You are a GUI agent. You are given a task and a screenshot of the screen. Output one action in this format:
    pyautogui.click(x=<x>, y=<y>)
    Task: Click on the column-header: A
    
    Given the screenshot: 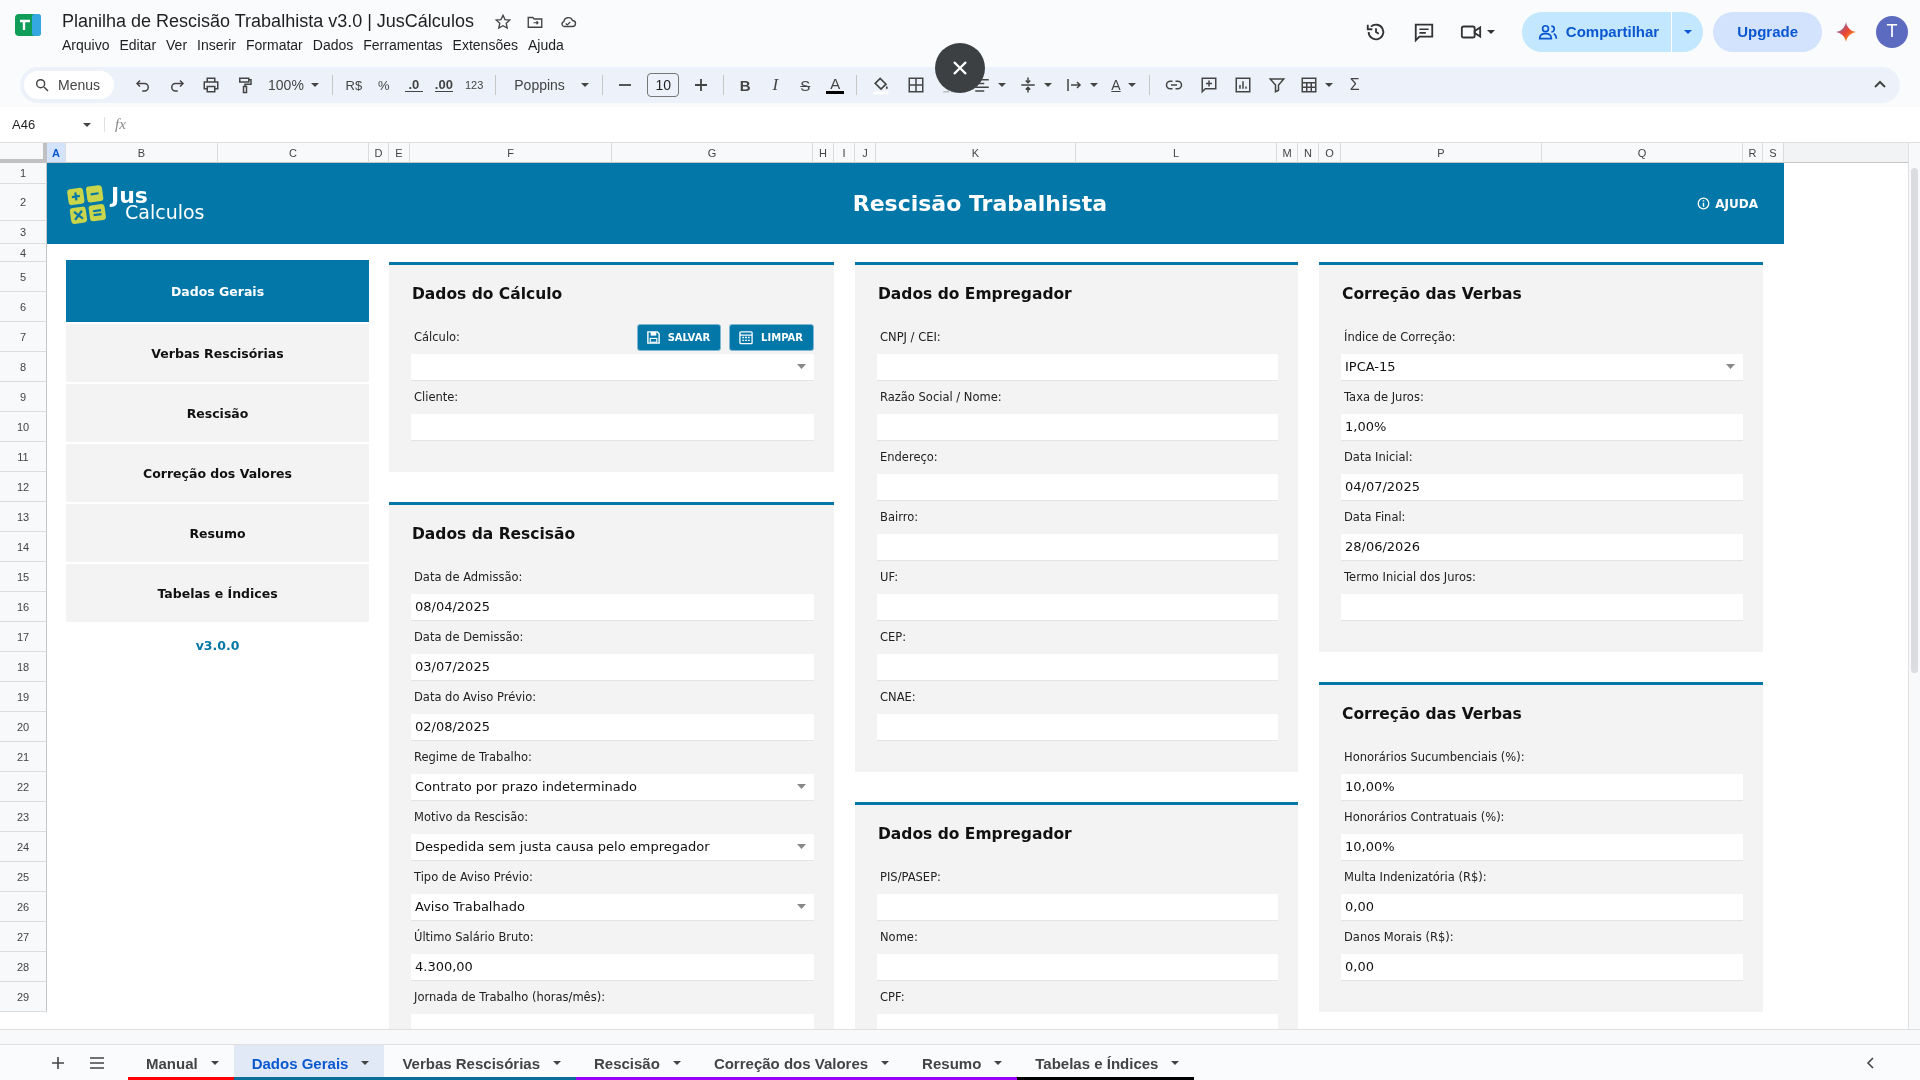 What is the action you would take?
    pyautogui.click(x=56, y=153)
    